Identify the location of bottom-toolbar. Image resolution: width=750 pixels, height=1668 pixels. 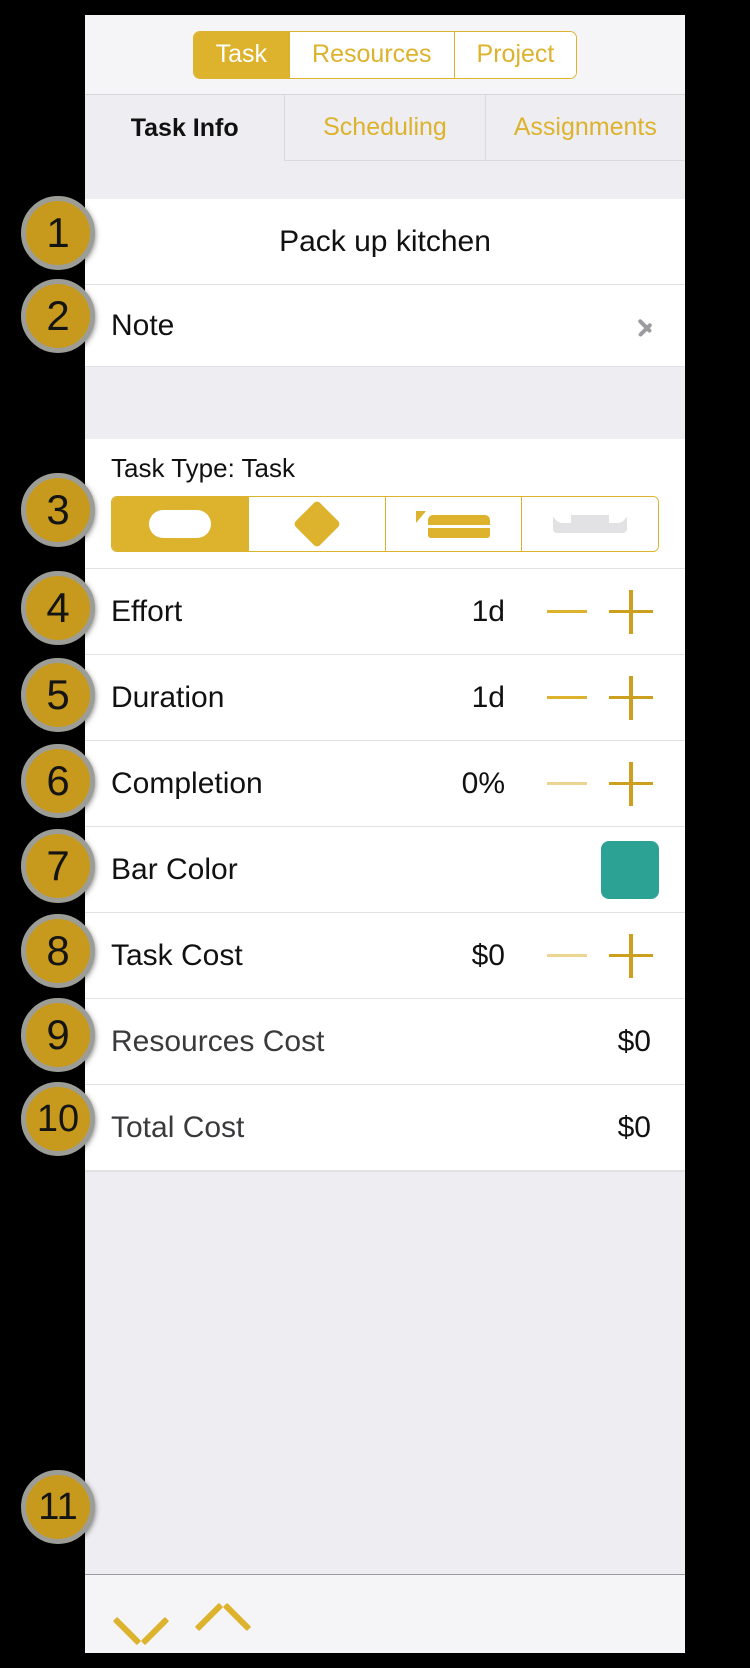
(385, 1613).